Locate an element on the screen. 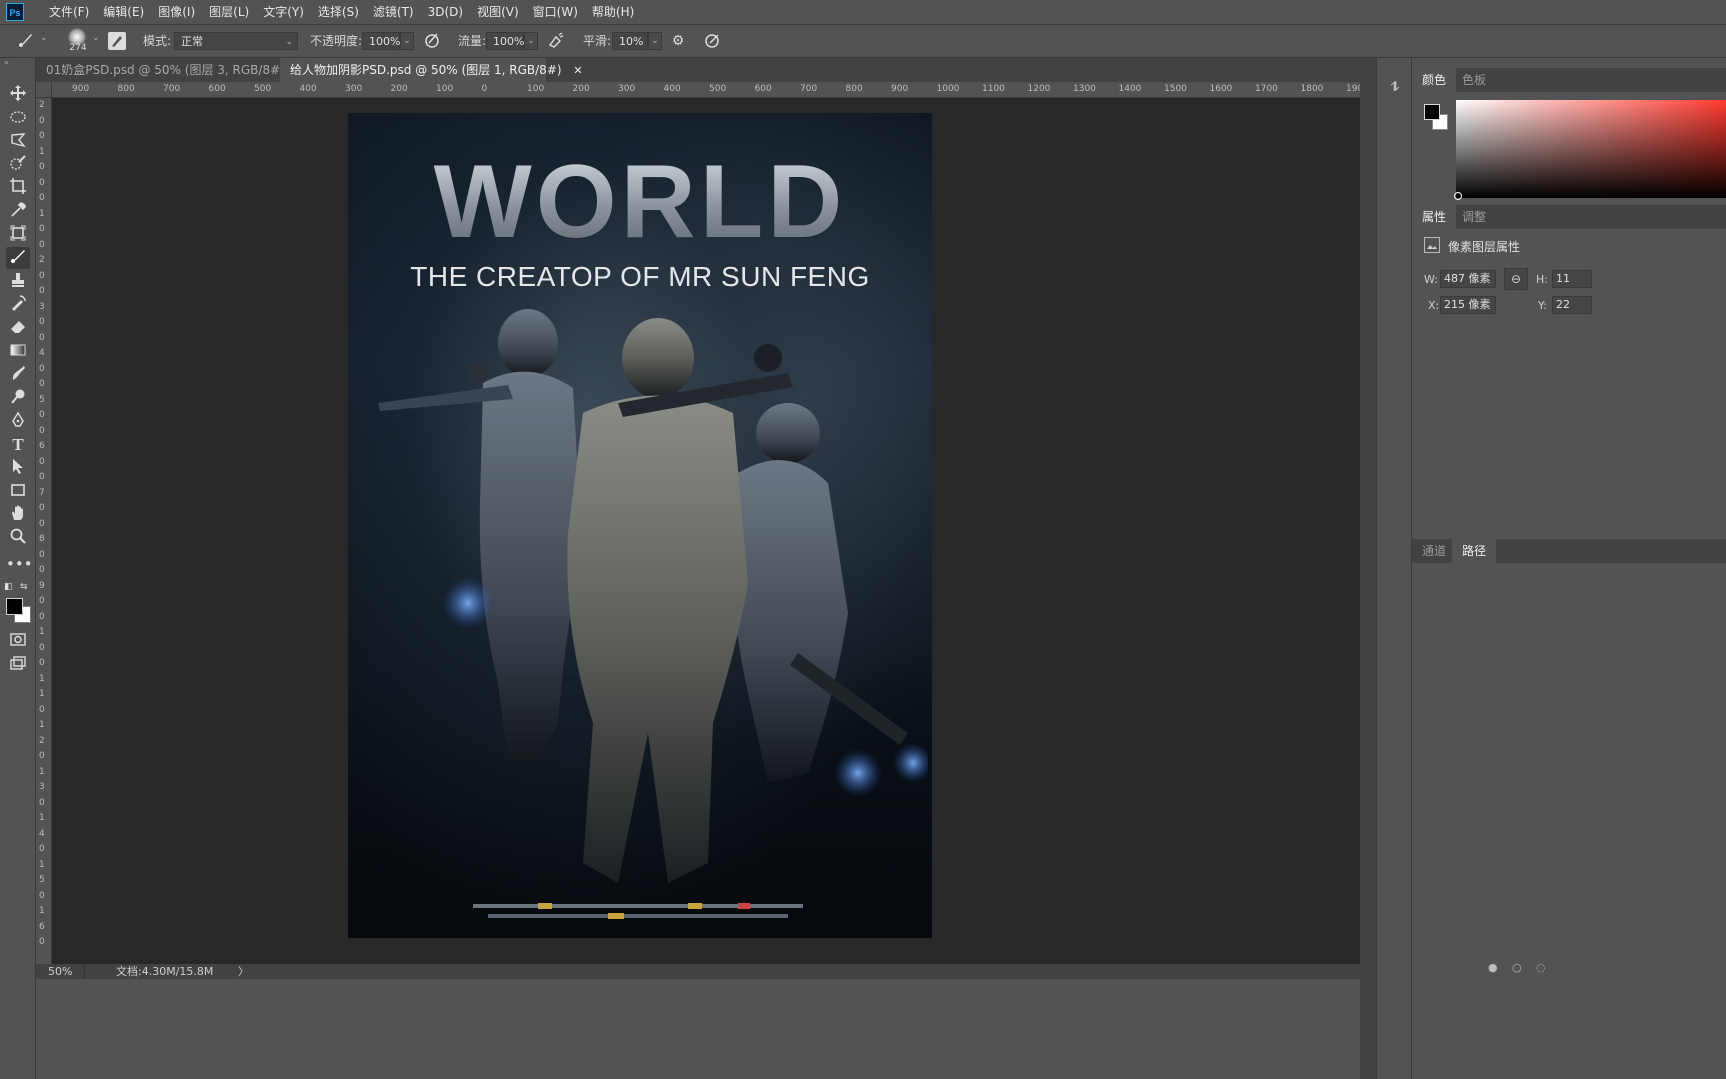 This screenshot has height=1079, width=1726. ruler-tick-label: 600 is located at coordinates (763, 89).